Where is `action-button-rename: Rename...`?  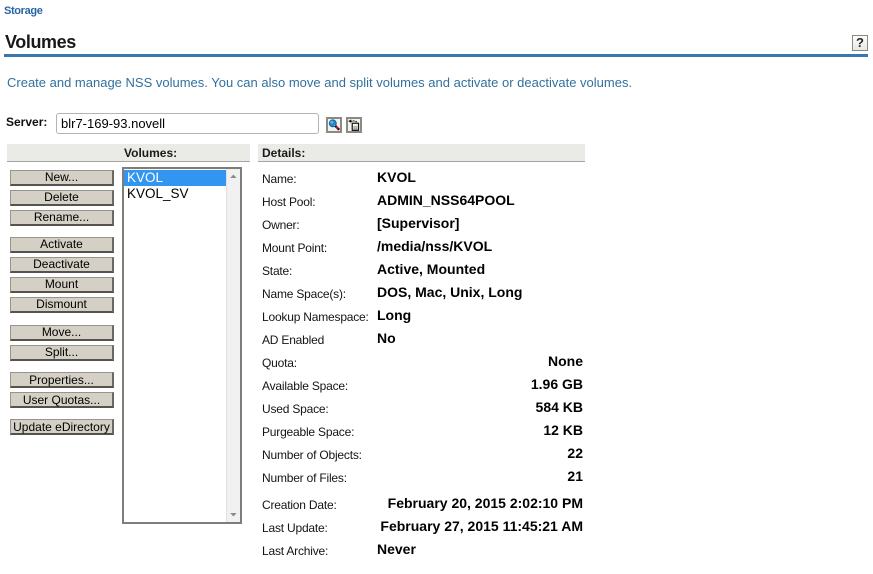 action-button-rename: Rename... is located at coordinates (62, 217).